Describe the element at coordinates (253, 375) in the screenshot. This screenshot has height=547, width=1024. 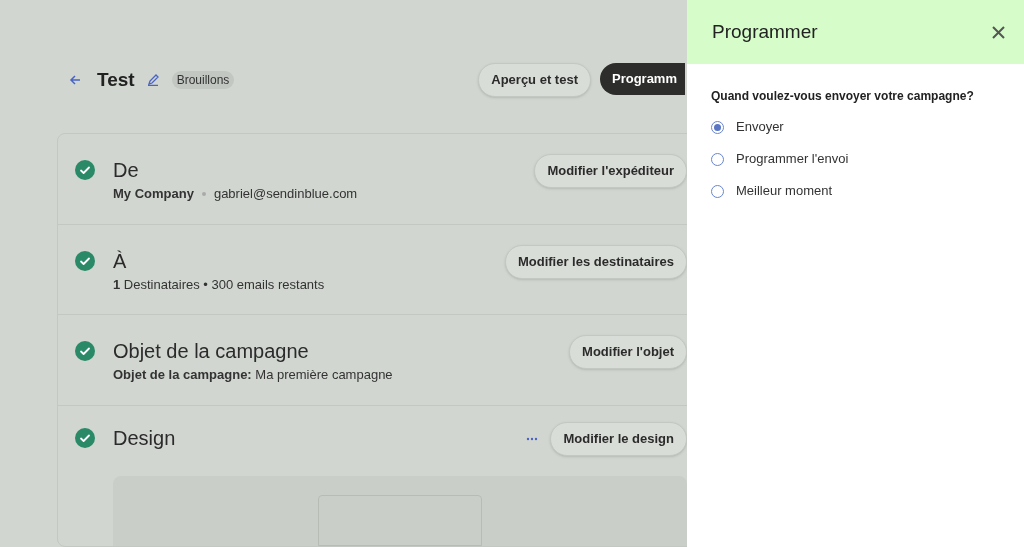
I see `section-detail: Objet de la campagne: Ma première campagne` at that location.